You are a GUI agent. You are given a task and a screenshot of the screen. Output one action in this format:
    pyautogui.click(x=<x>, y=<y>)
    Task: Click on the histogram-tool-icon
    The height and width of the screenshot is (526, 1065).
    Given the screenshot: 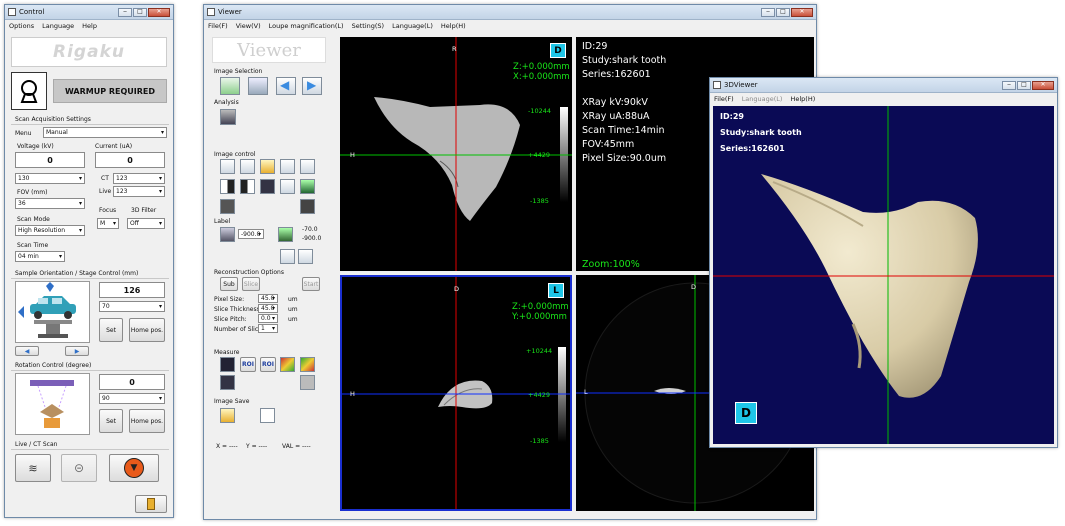 What is the action you would take?
    pyautogui.click(x=267, y=186)
    